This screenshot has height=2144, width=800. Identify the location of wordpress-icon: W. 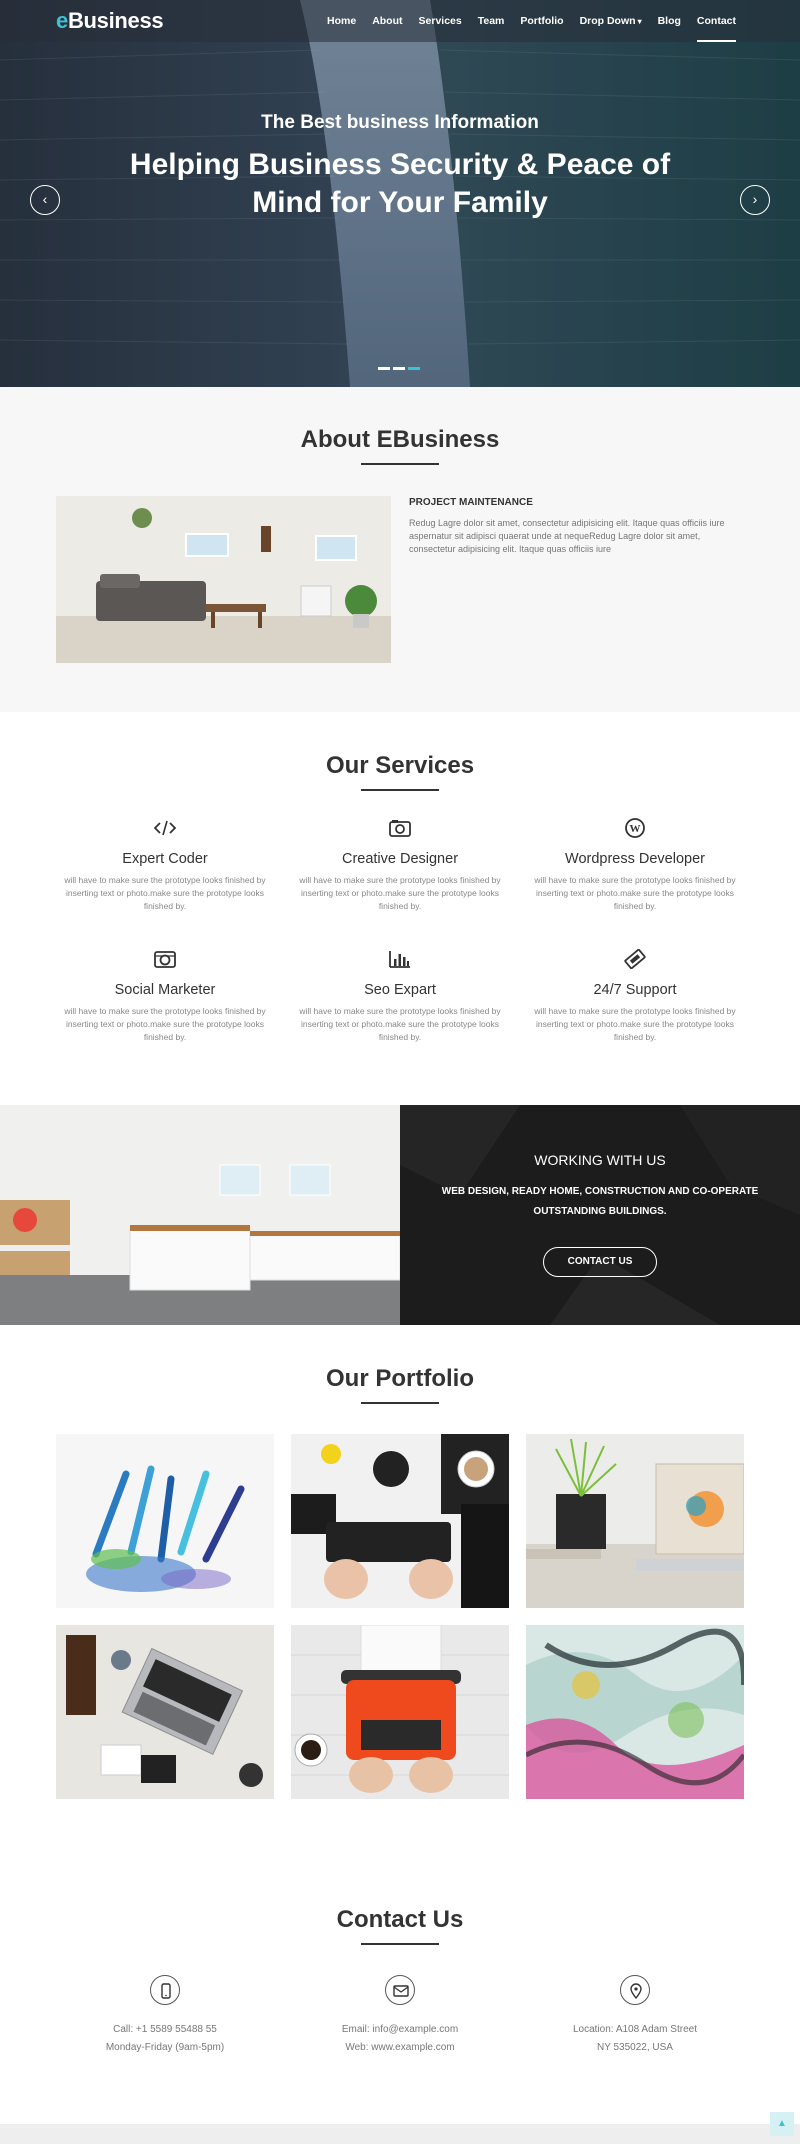
(635, 828).